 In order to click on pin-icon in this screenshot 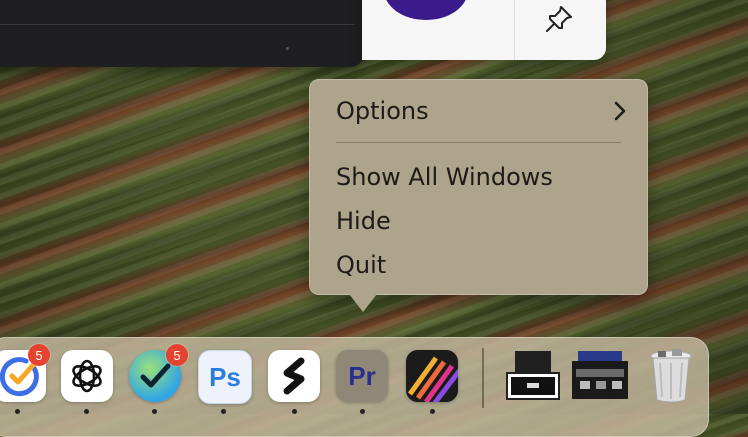, I will do `click(559, 19)`.